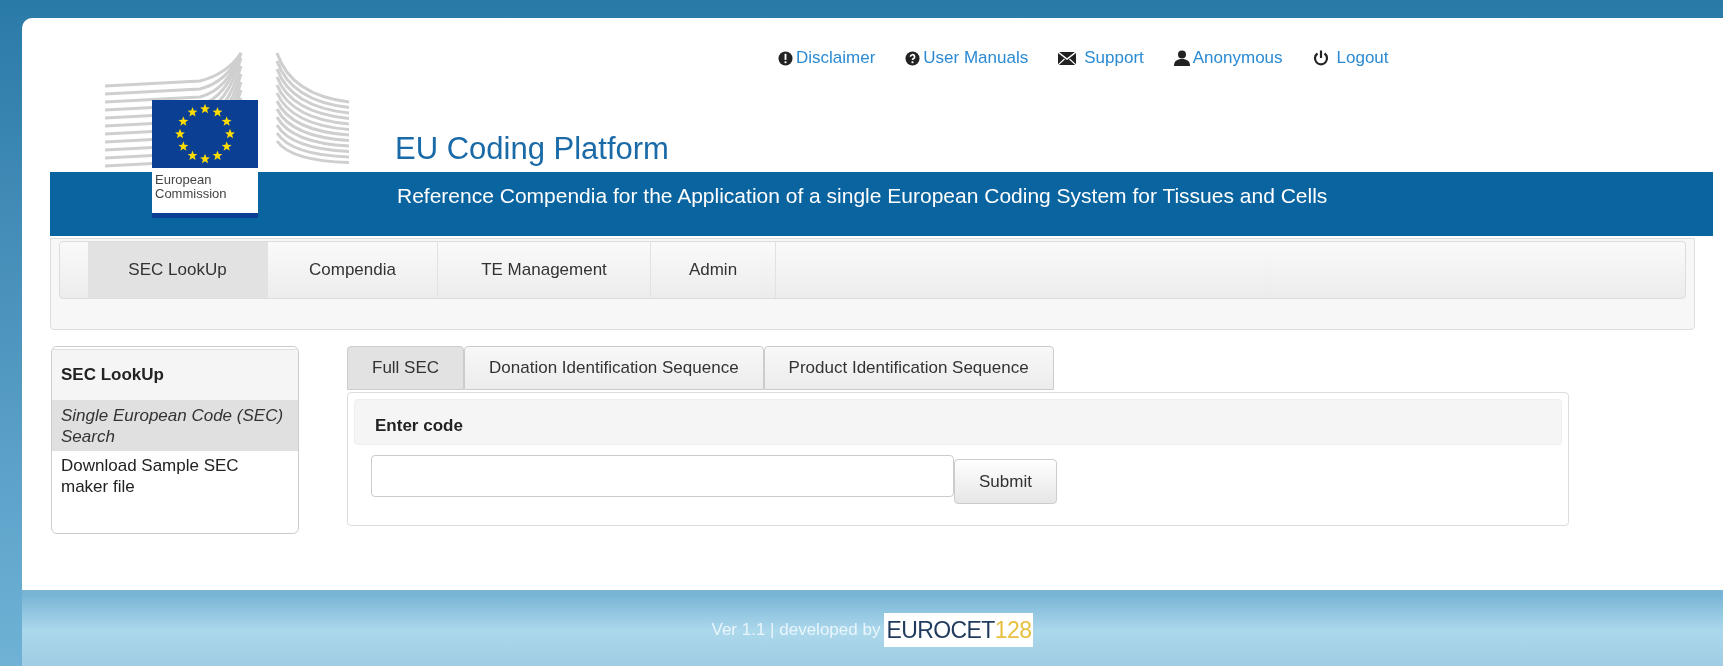 The height and width of the screenshot is (666, 1723). Describe the element at coordinates (959, 630) in the screenshot. I see `eurocet-logo: EUROCET128` at that location.